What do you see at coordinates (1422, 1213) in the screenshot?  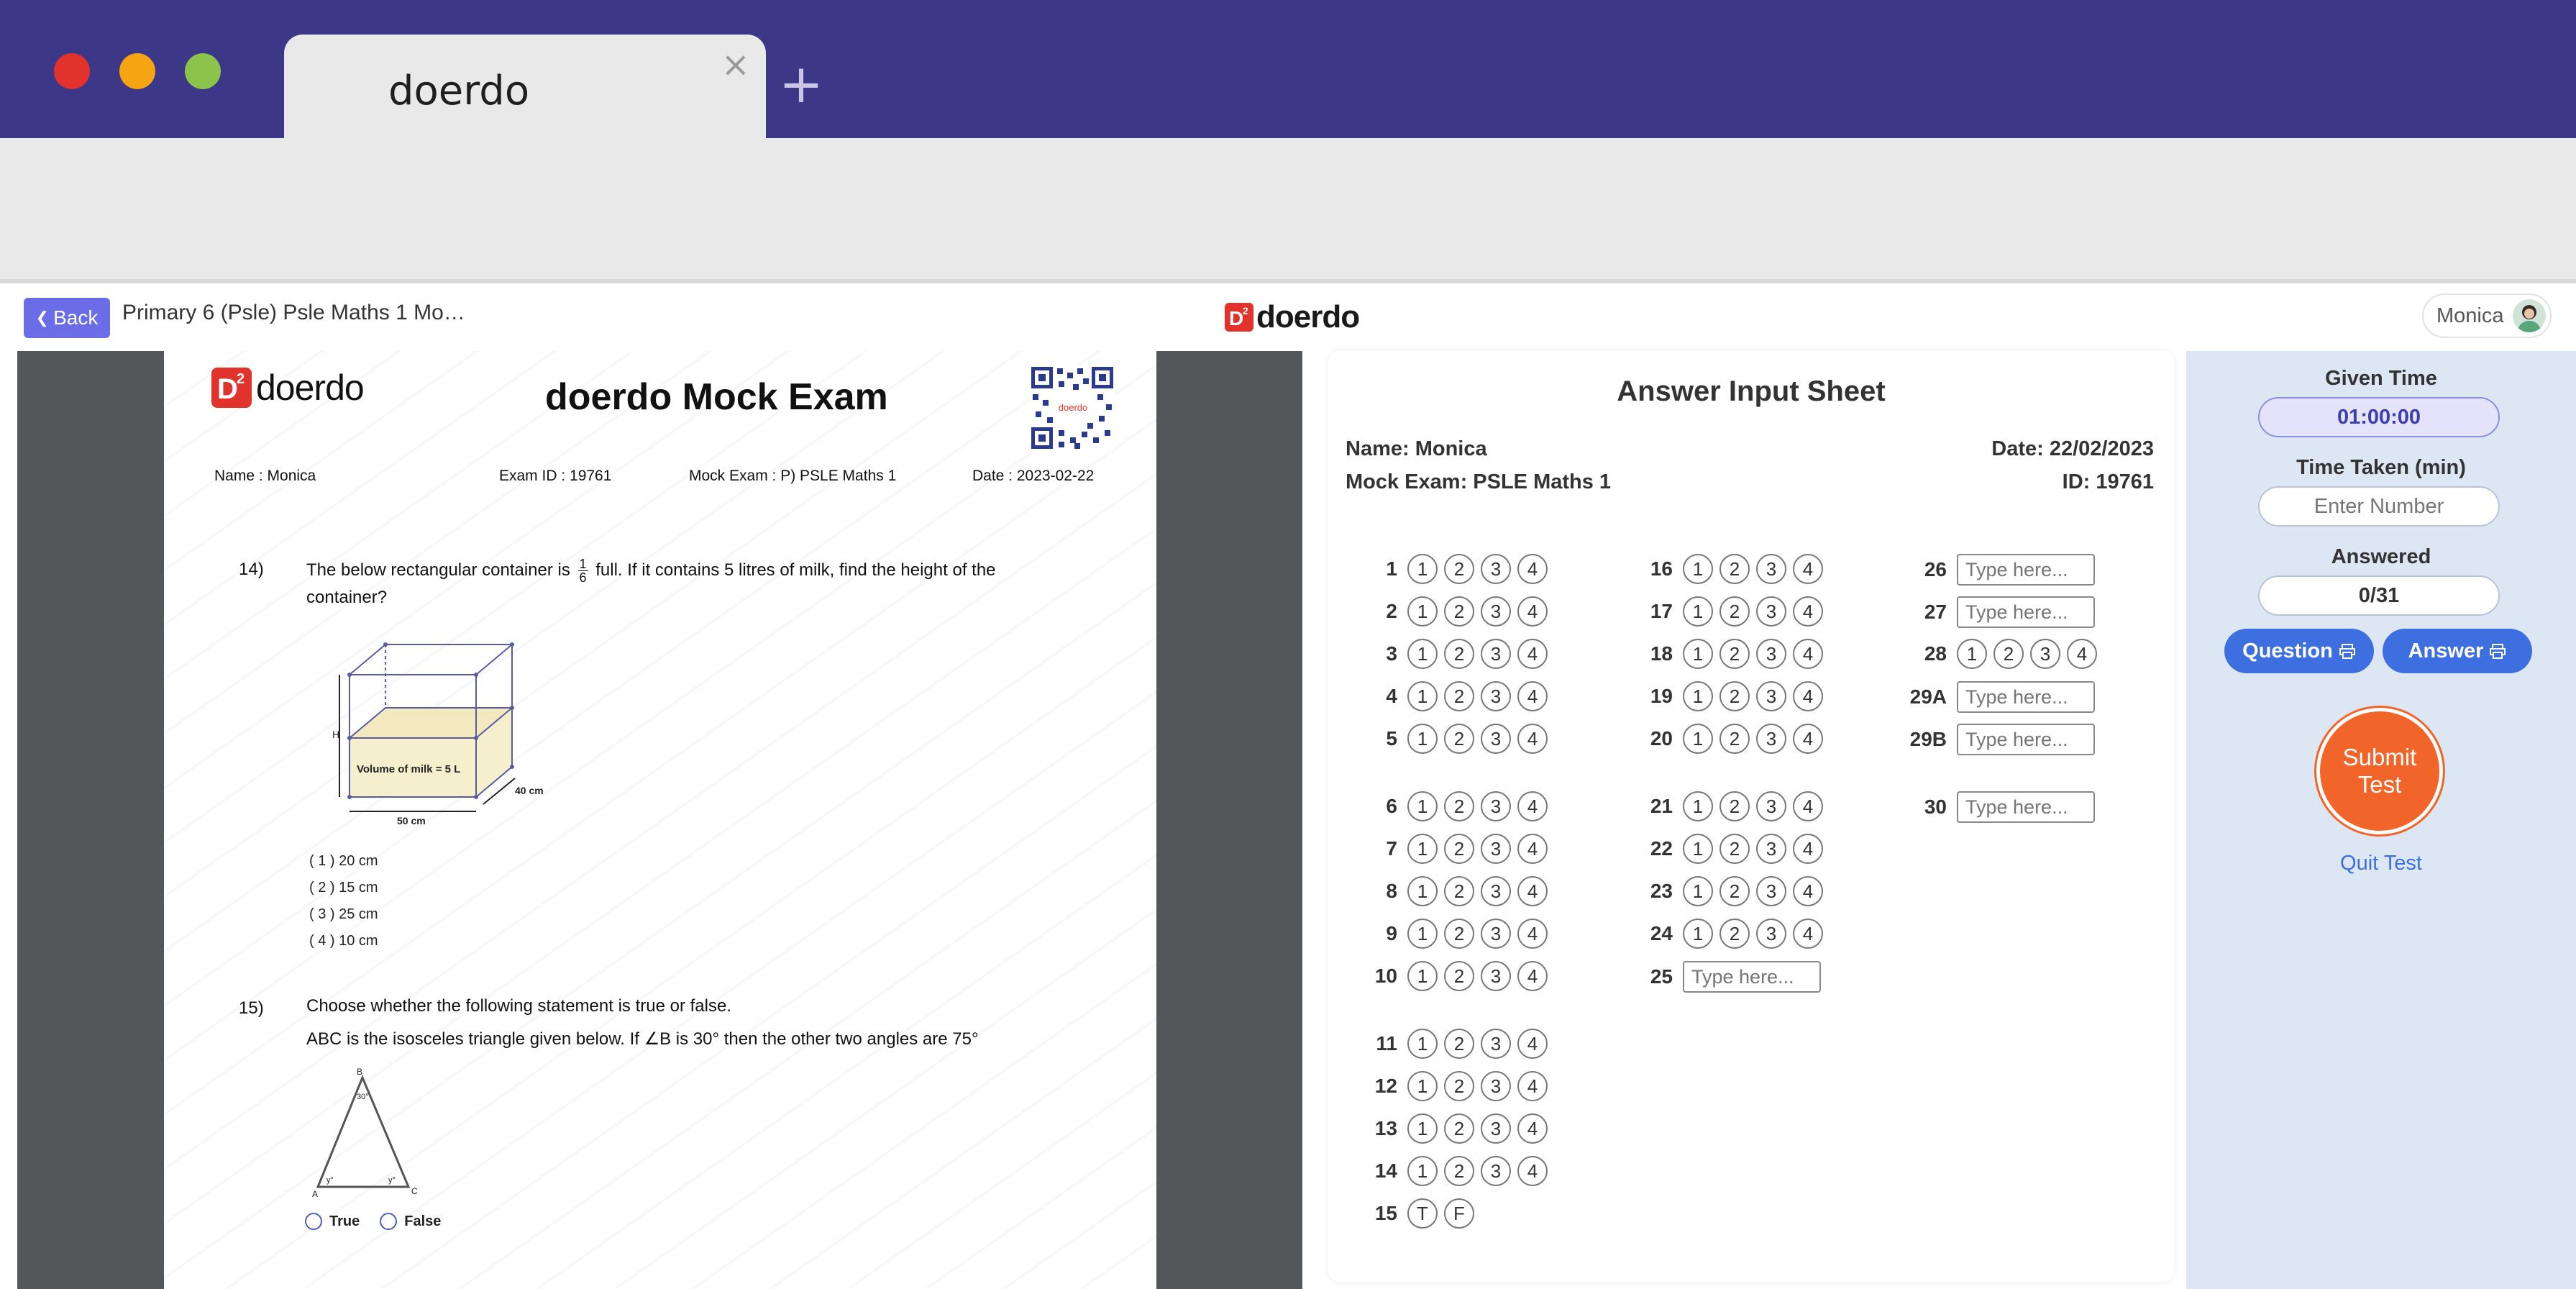 I see `answer-bubble-t: T` at bounding box center [1422, 1213].